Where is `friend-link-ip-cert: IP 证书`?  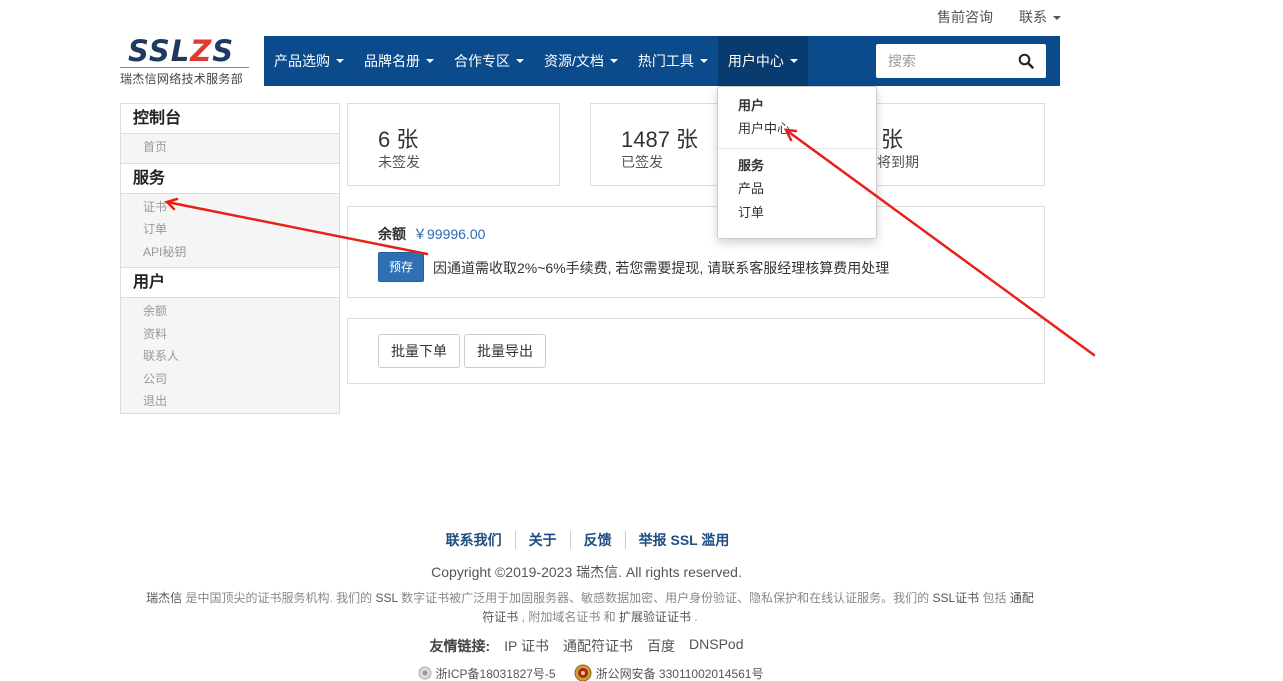 friend-link-ip-cert: IP 证书 is located at coordinates (526, 646).